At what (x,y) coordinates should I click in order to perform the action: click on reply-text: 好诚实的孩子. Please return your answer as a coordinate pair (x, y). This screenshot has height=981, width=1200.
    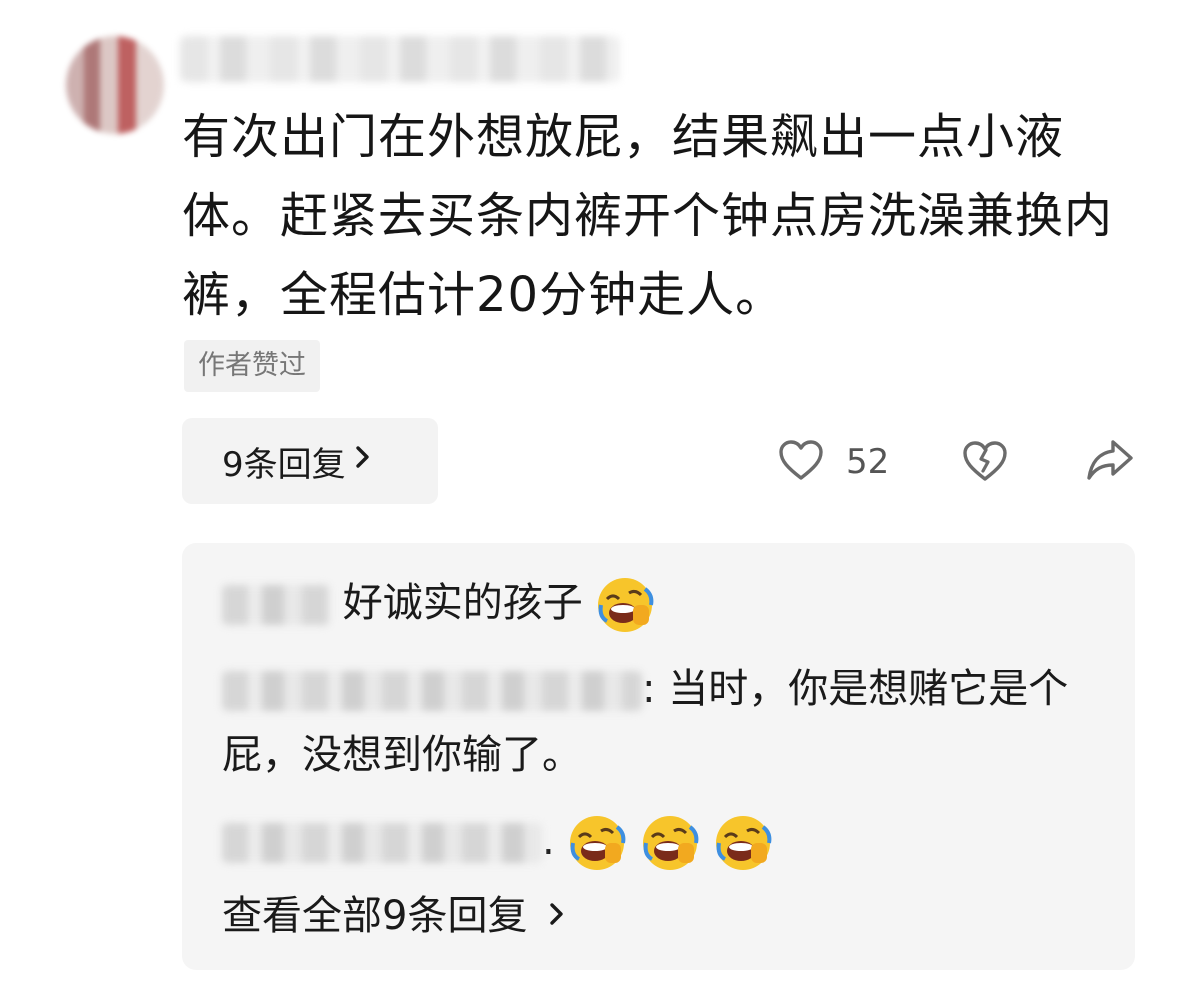
    Looking at the image, I should click on (462, 603).